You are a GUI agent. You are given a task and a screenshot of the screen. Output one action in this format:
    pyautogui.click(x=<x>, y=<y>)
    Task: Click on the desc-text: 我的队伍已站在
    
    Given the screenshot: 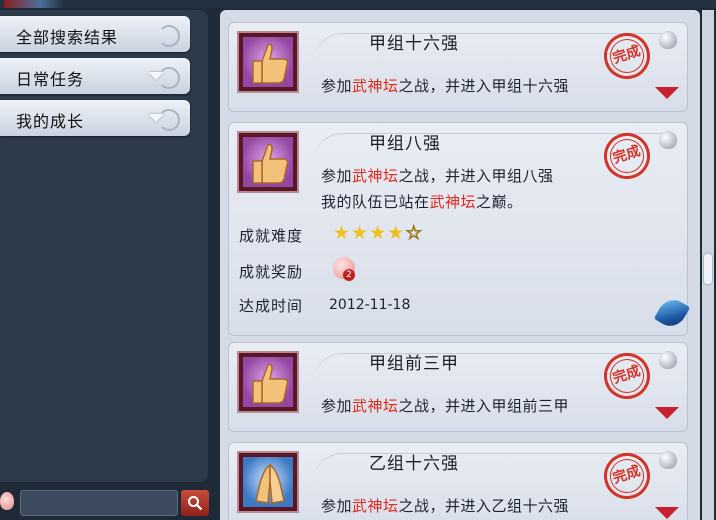 What is the action you would take?
    pyautogui.click(x=375, y=202)
    